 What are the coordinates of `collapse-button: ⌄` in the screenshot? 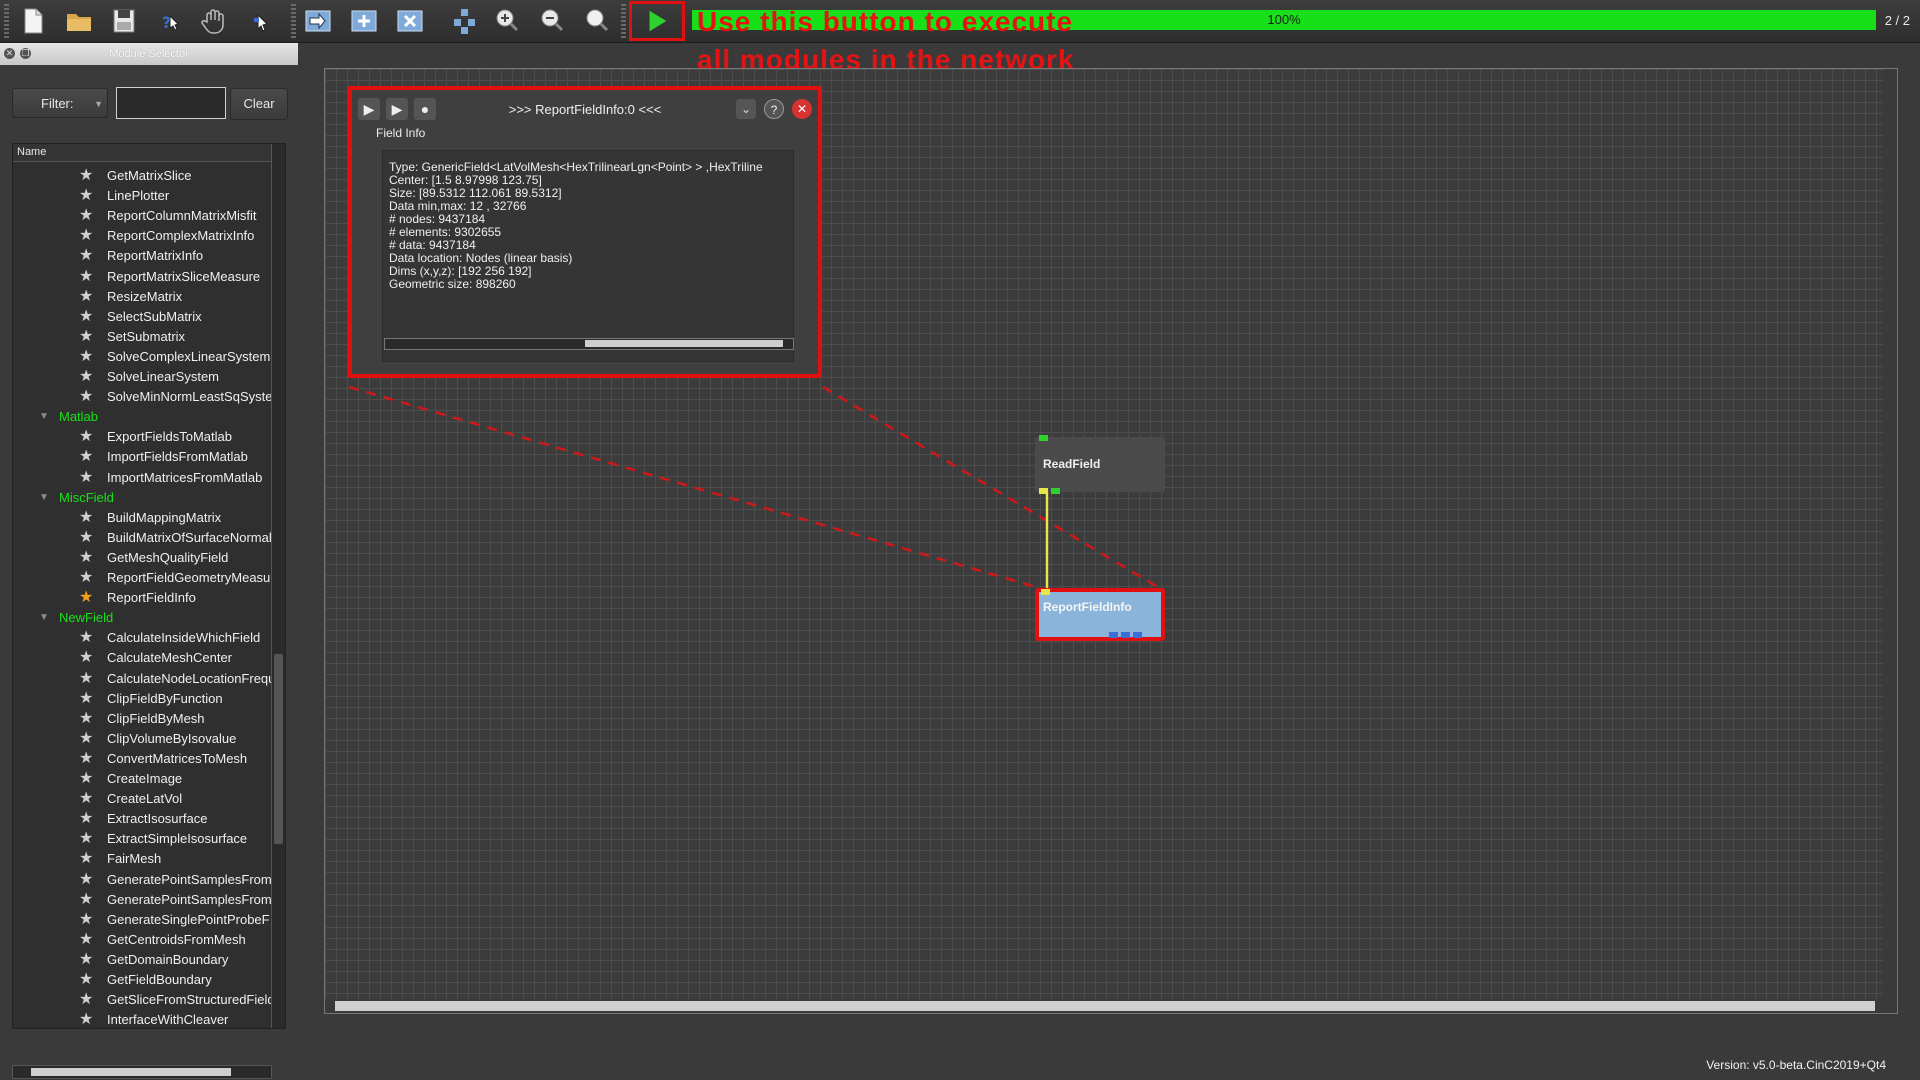 It's located at (746, 109).